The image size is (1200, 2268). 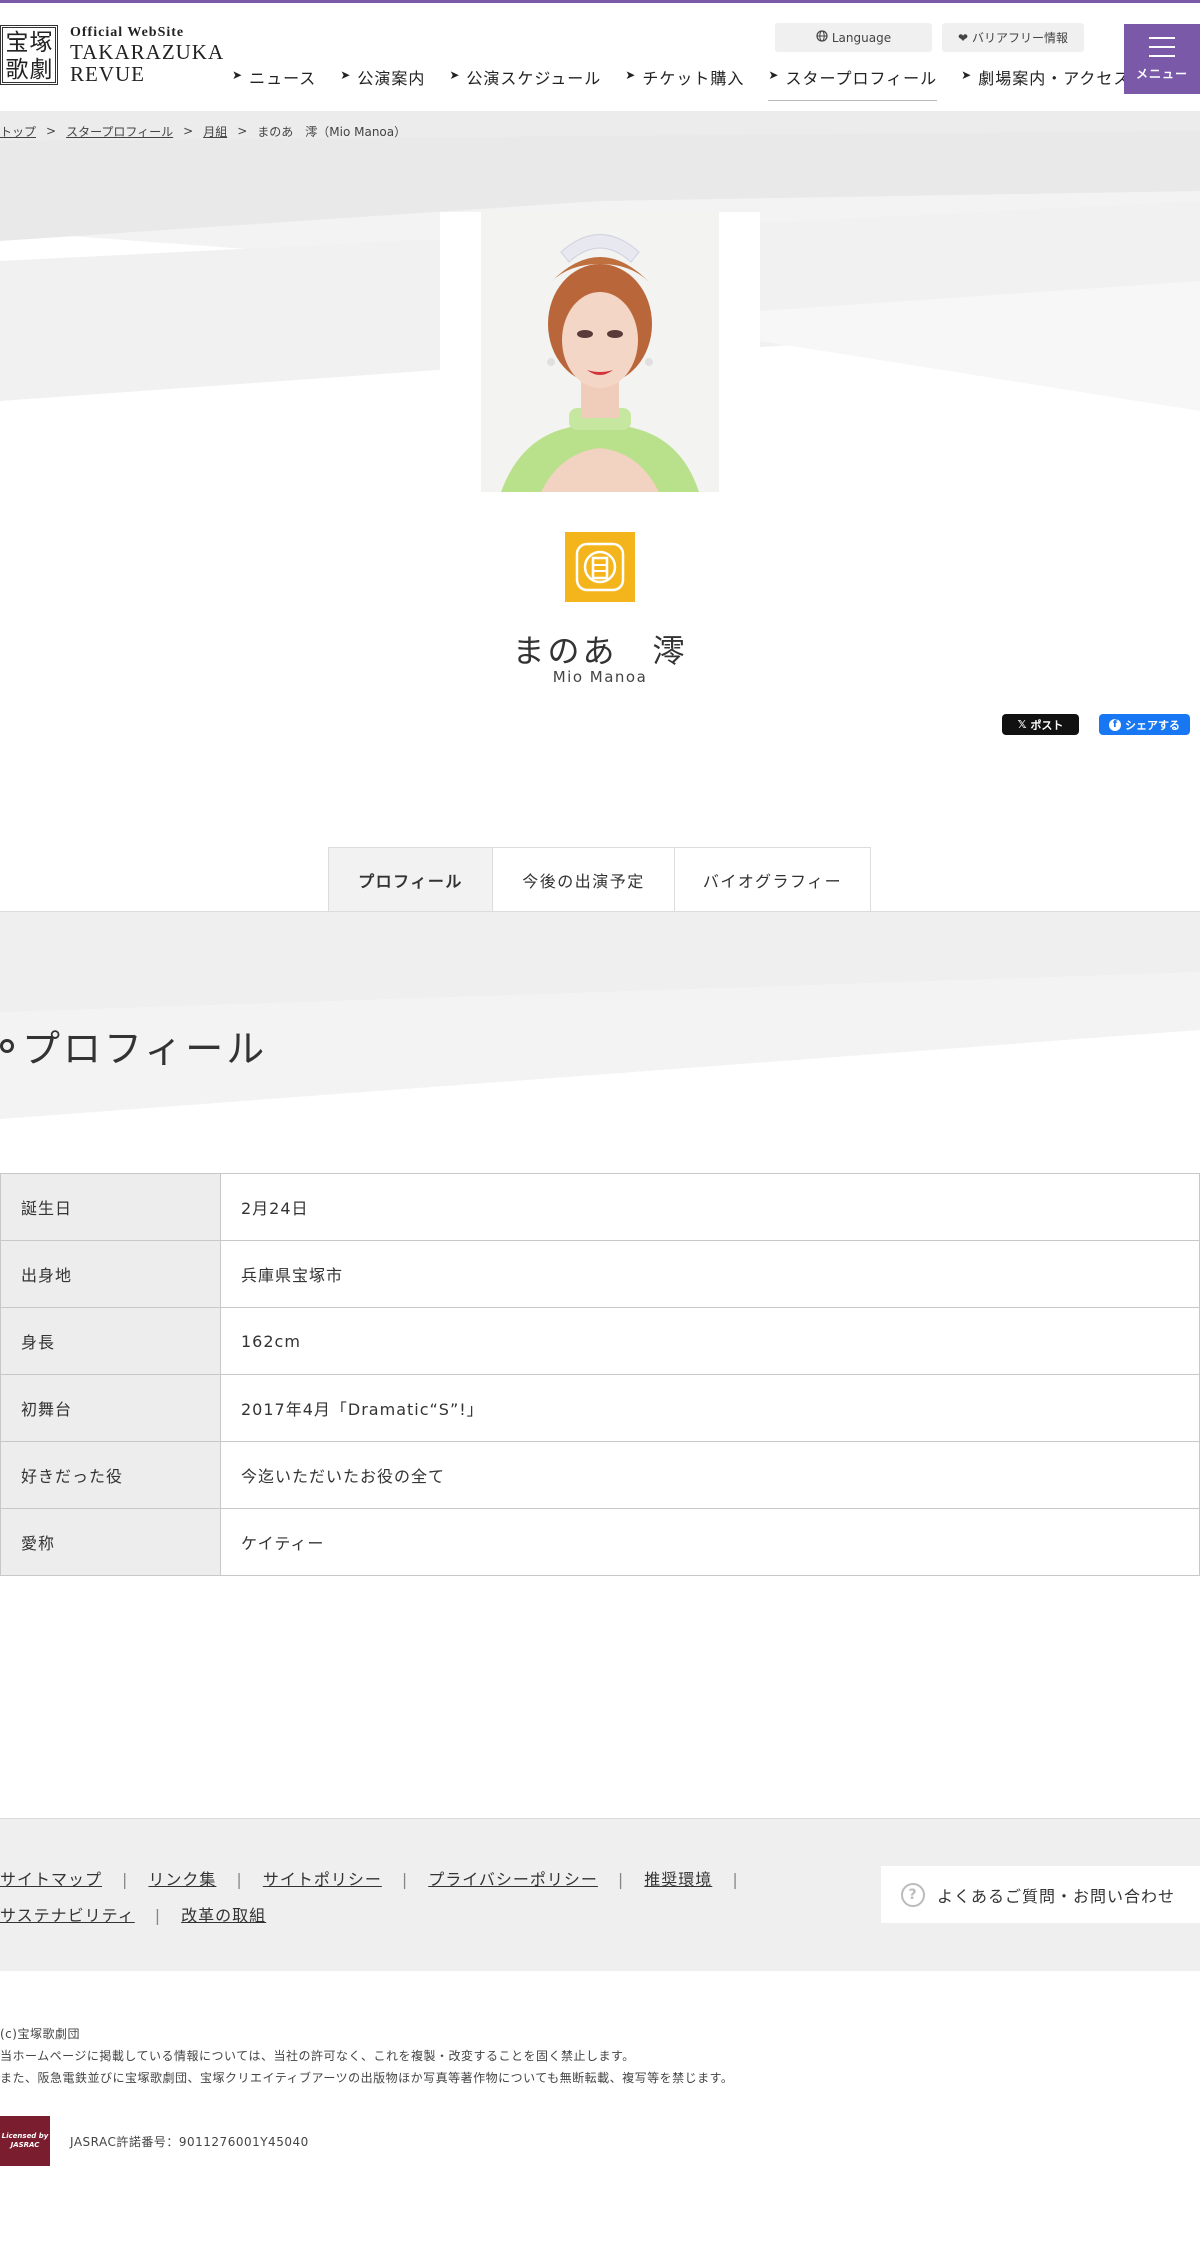 I want to click on table-row: 誕生日 2月24日, so click(x=600, y=1207).